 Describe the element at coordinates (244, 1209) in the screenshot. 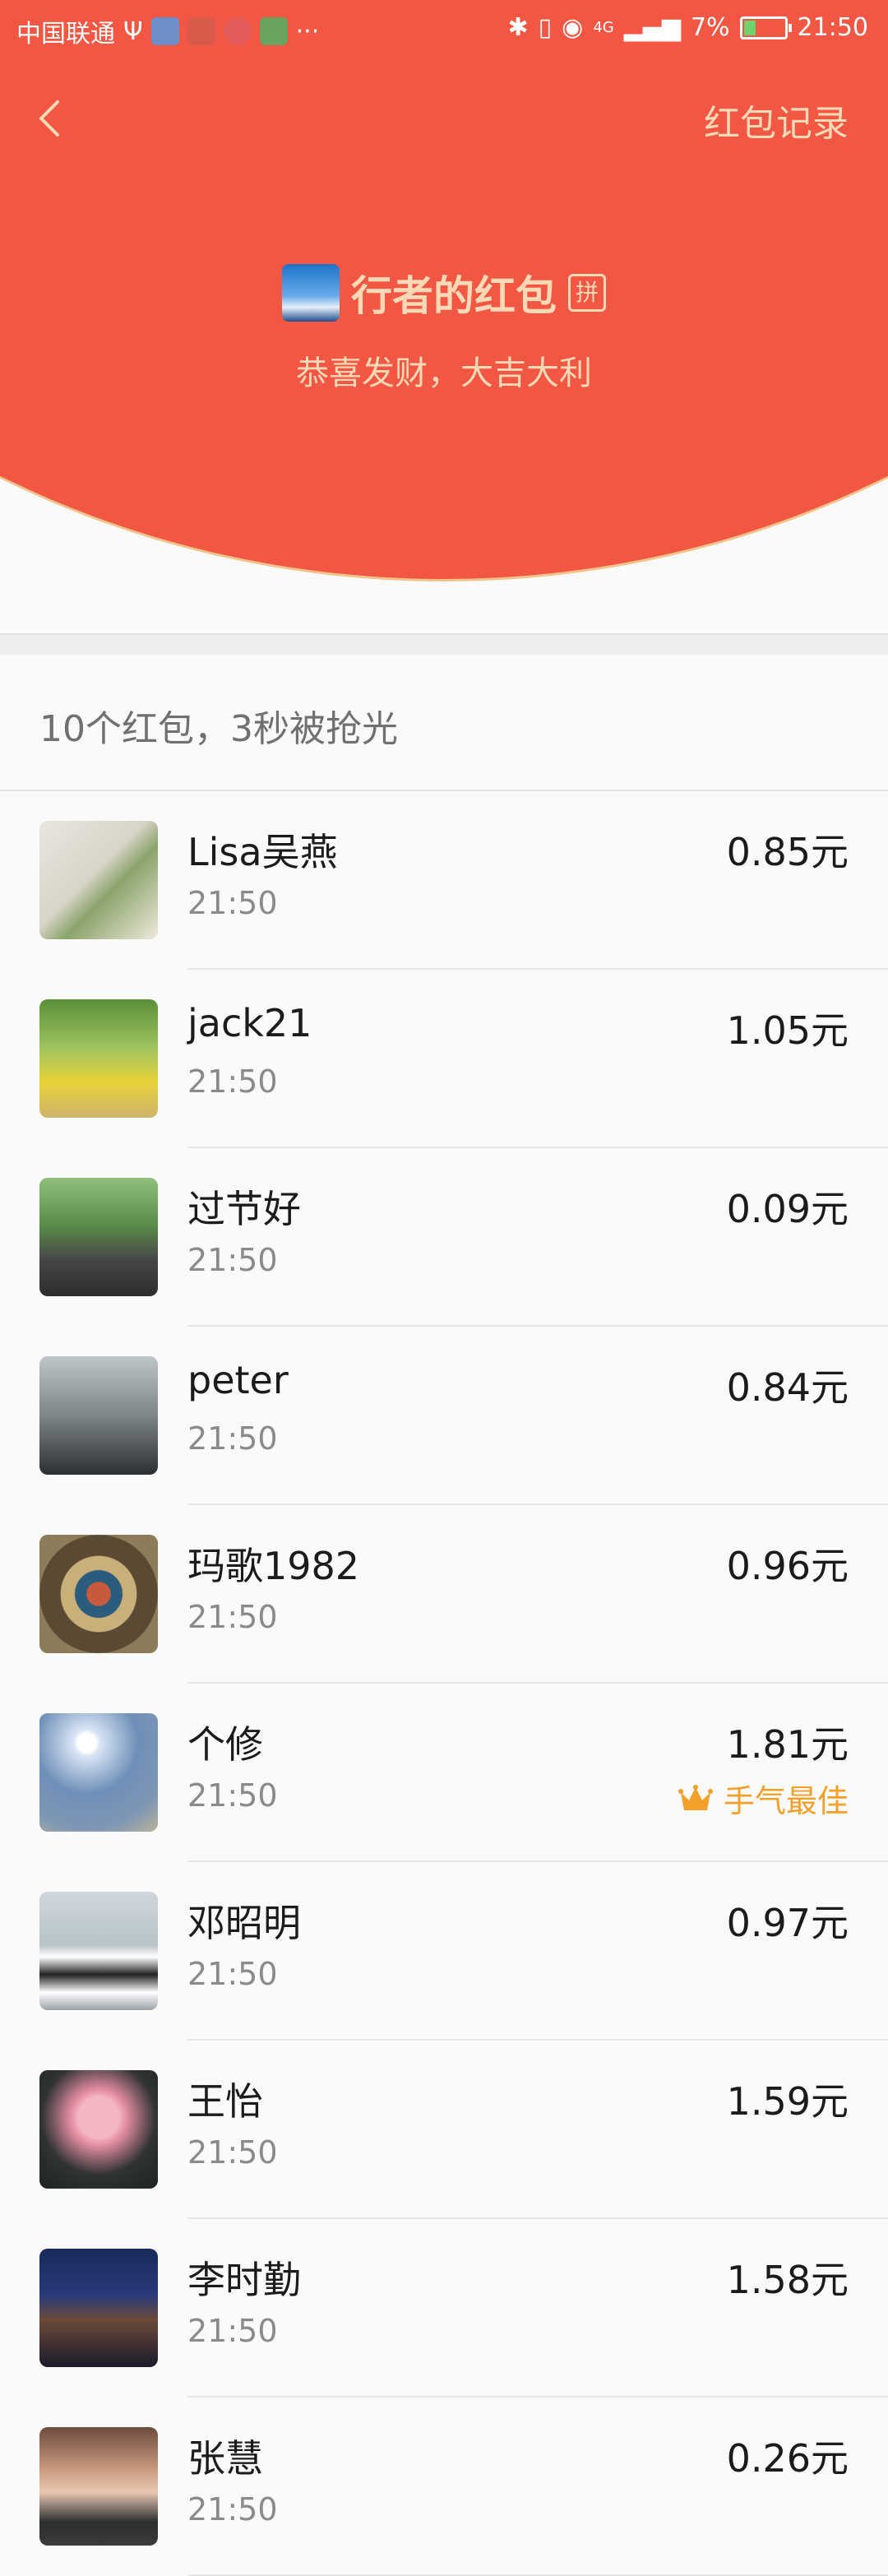

I see `claimer-name: 过节好` at that location.